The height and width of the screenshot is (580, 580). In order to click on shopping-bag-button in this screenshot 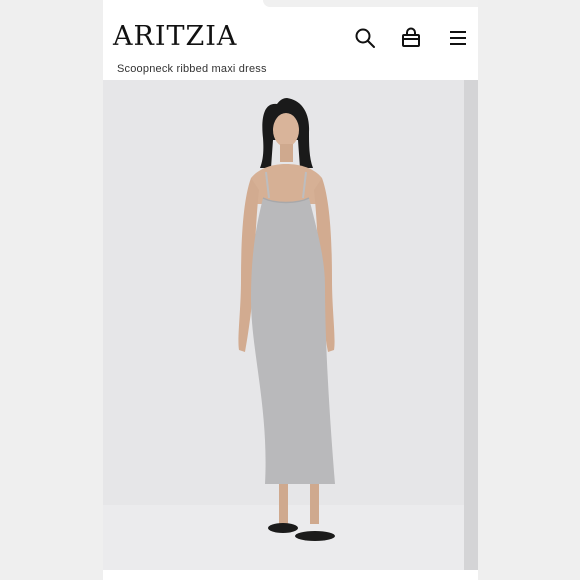, I will do `click(411, 38)`.